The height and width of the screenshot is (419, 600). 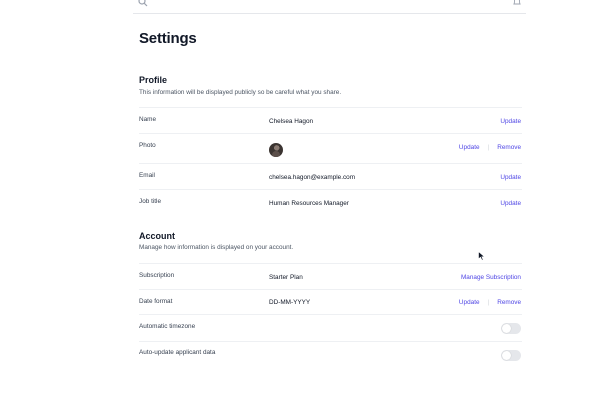 What do you see at coordinates (469, 147) in the screenshot?
I see `update-photo-button: Update` at bounding box center [469, 147].